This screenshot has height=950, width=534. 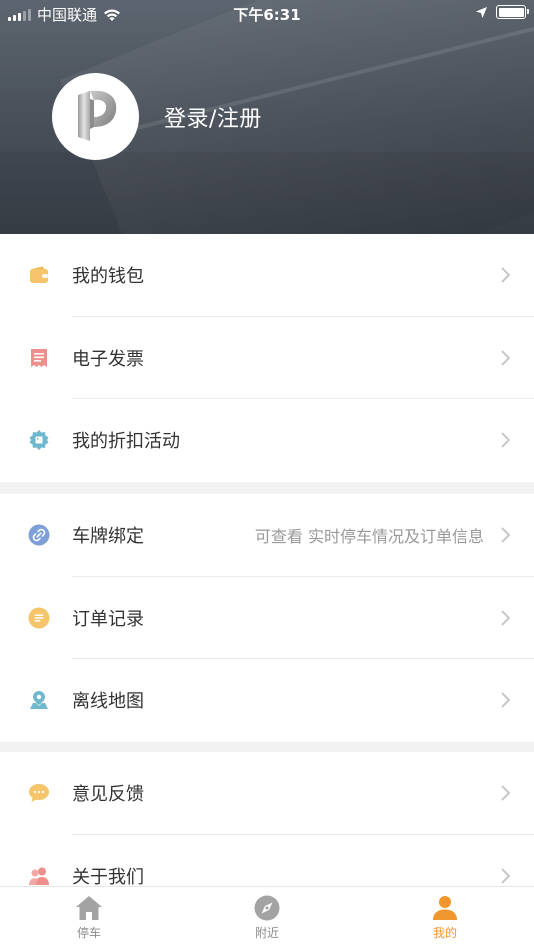 What do you see at coordinates (267, 908) in the screenshot?
I see `compass-icon` at bounding box center [267, 908].